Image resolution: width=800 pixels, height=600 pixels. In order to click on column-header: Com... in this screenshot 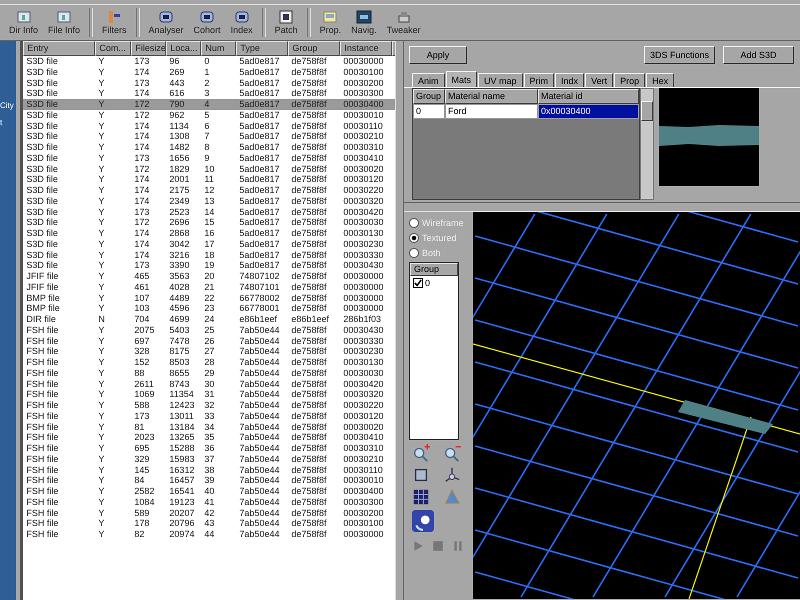, I will do `click(113, 48)`.